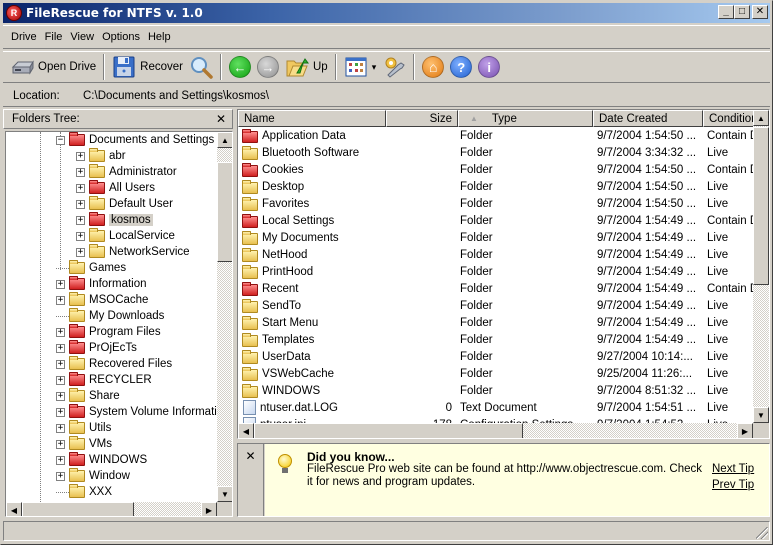  I want to click on tree-item: + All Users, so click(115, 188).